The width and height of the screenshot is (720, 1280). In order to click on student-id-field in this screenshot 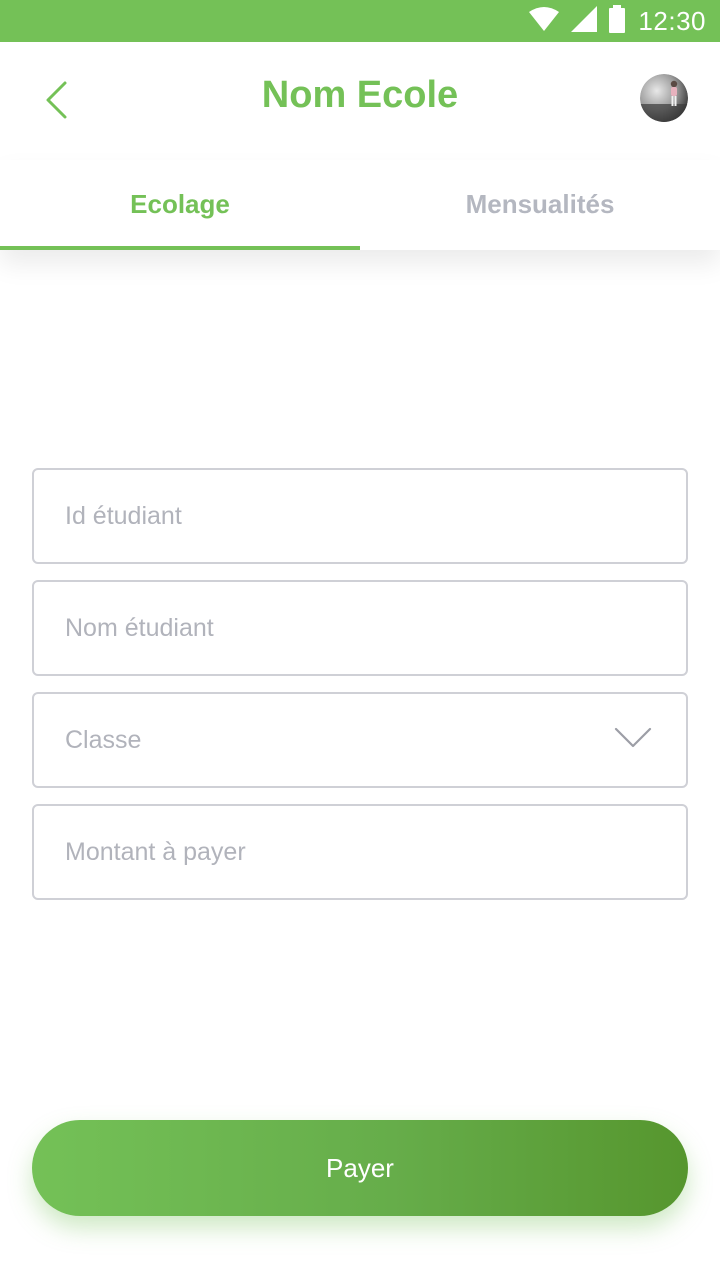, I will do `click(360, 516)`.